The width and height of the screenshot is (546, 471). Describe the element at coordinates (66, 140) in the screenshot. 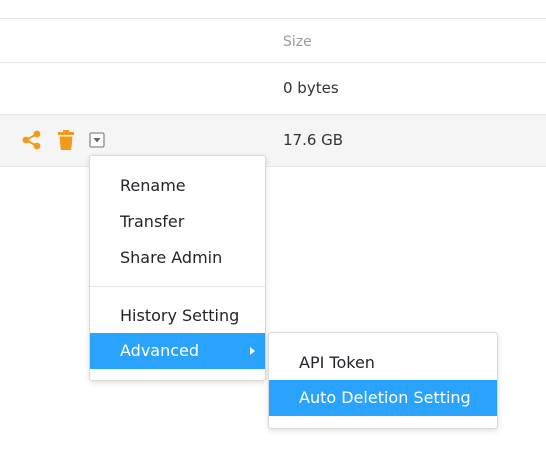

I see `trash-icon` at that location.